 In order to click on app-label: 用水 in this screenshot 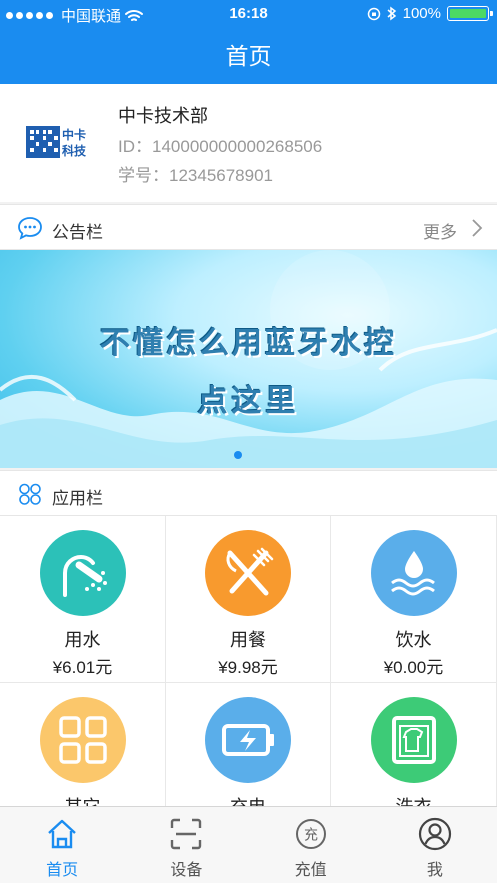, I will do `click(82, 640)`.